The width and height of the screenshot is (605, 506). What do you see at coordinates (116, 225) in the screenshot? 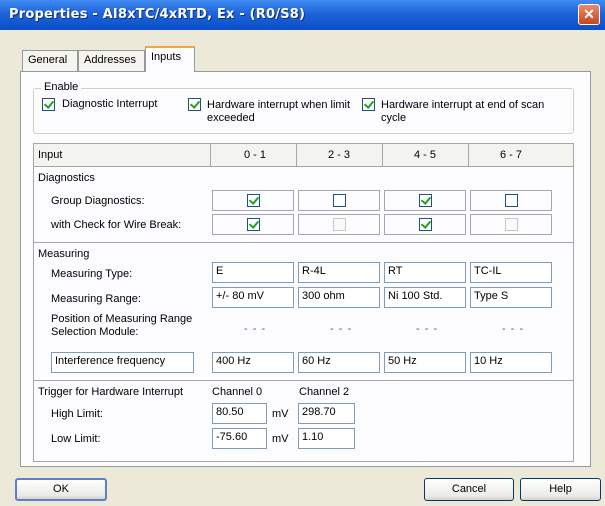
I see `wire-break-label: with Check for Wire Break:` at bounding box center [116, 225].